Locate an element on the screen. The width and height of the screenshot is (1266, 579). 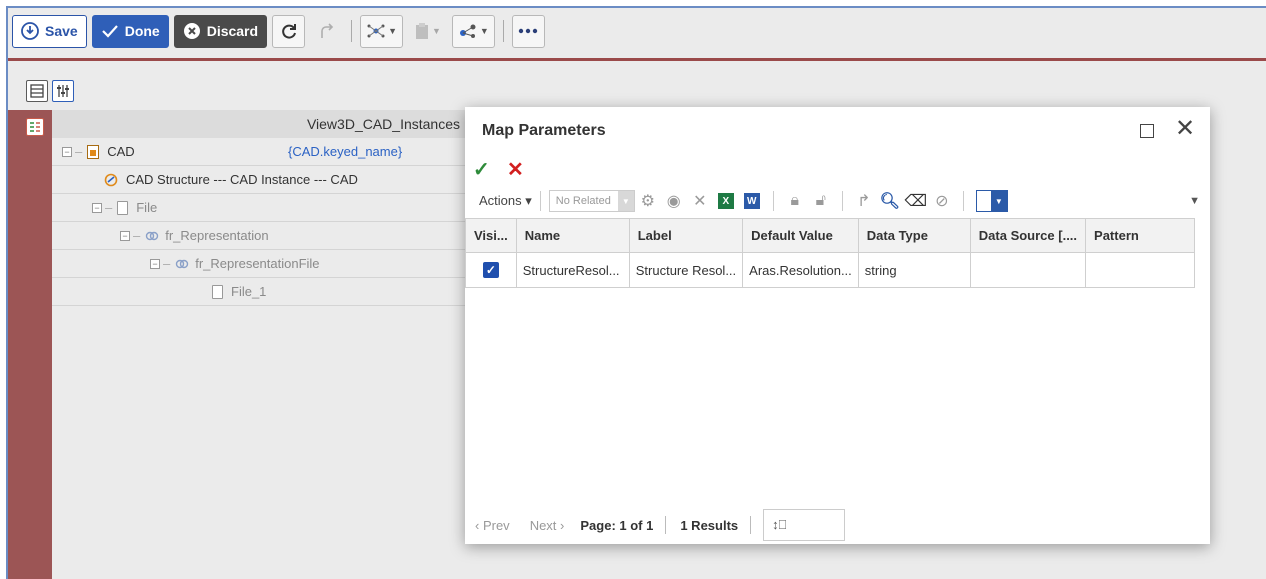
new-item-icon: ⚙ is located at coordinates (648, 201).